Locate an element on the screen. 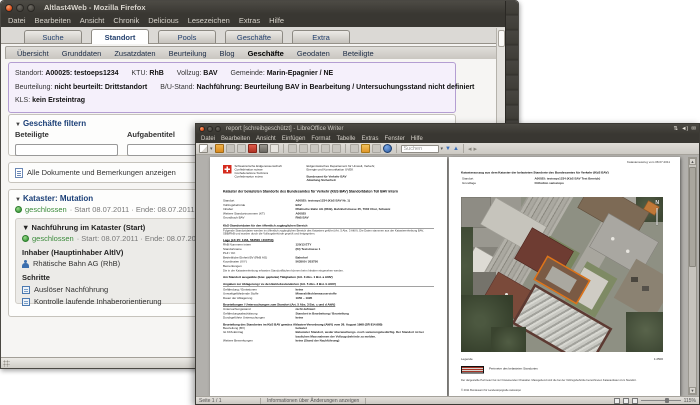 The width and height of the screenshot is (700, 405). print-preview-icon is located at coordinates (274, 148).